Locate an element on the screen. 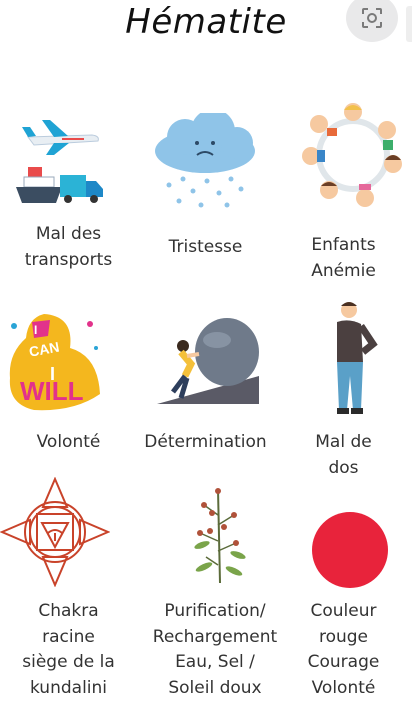  item-label-line: kundalini is located at coordinates (68, 687).